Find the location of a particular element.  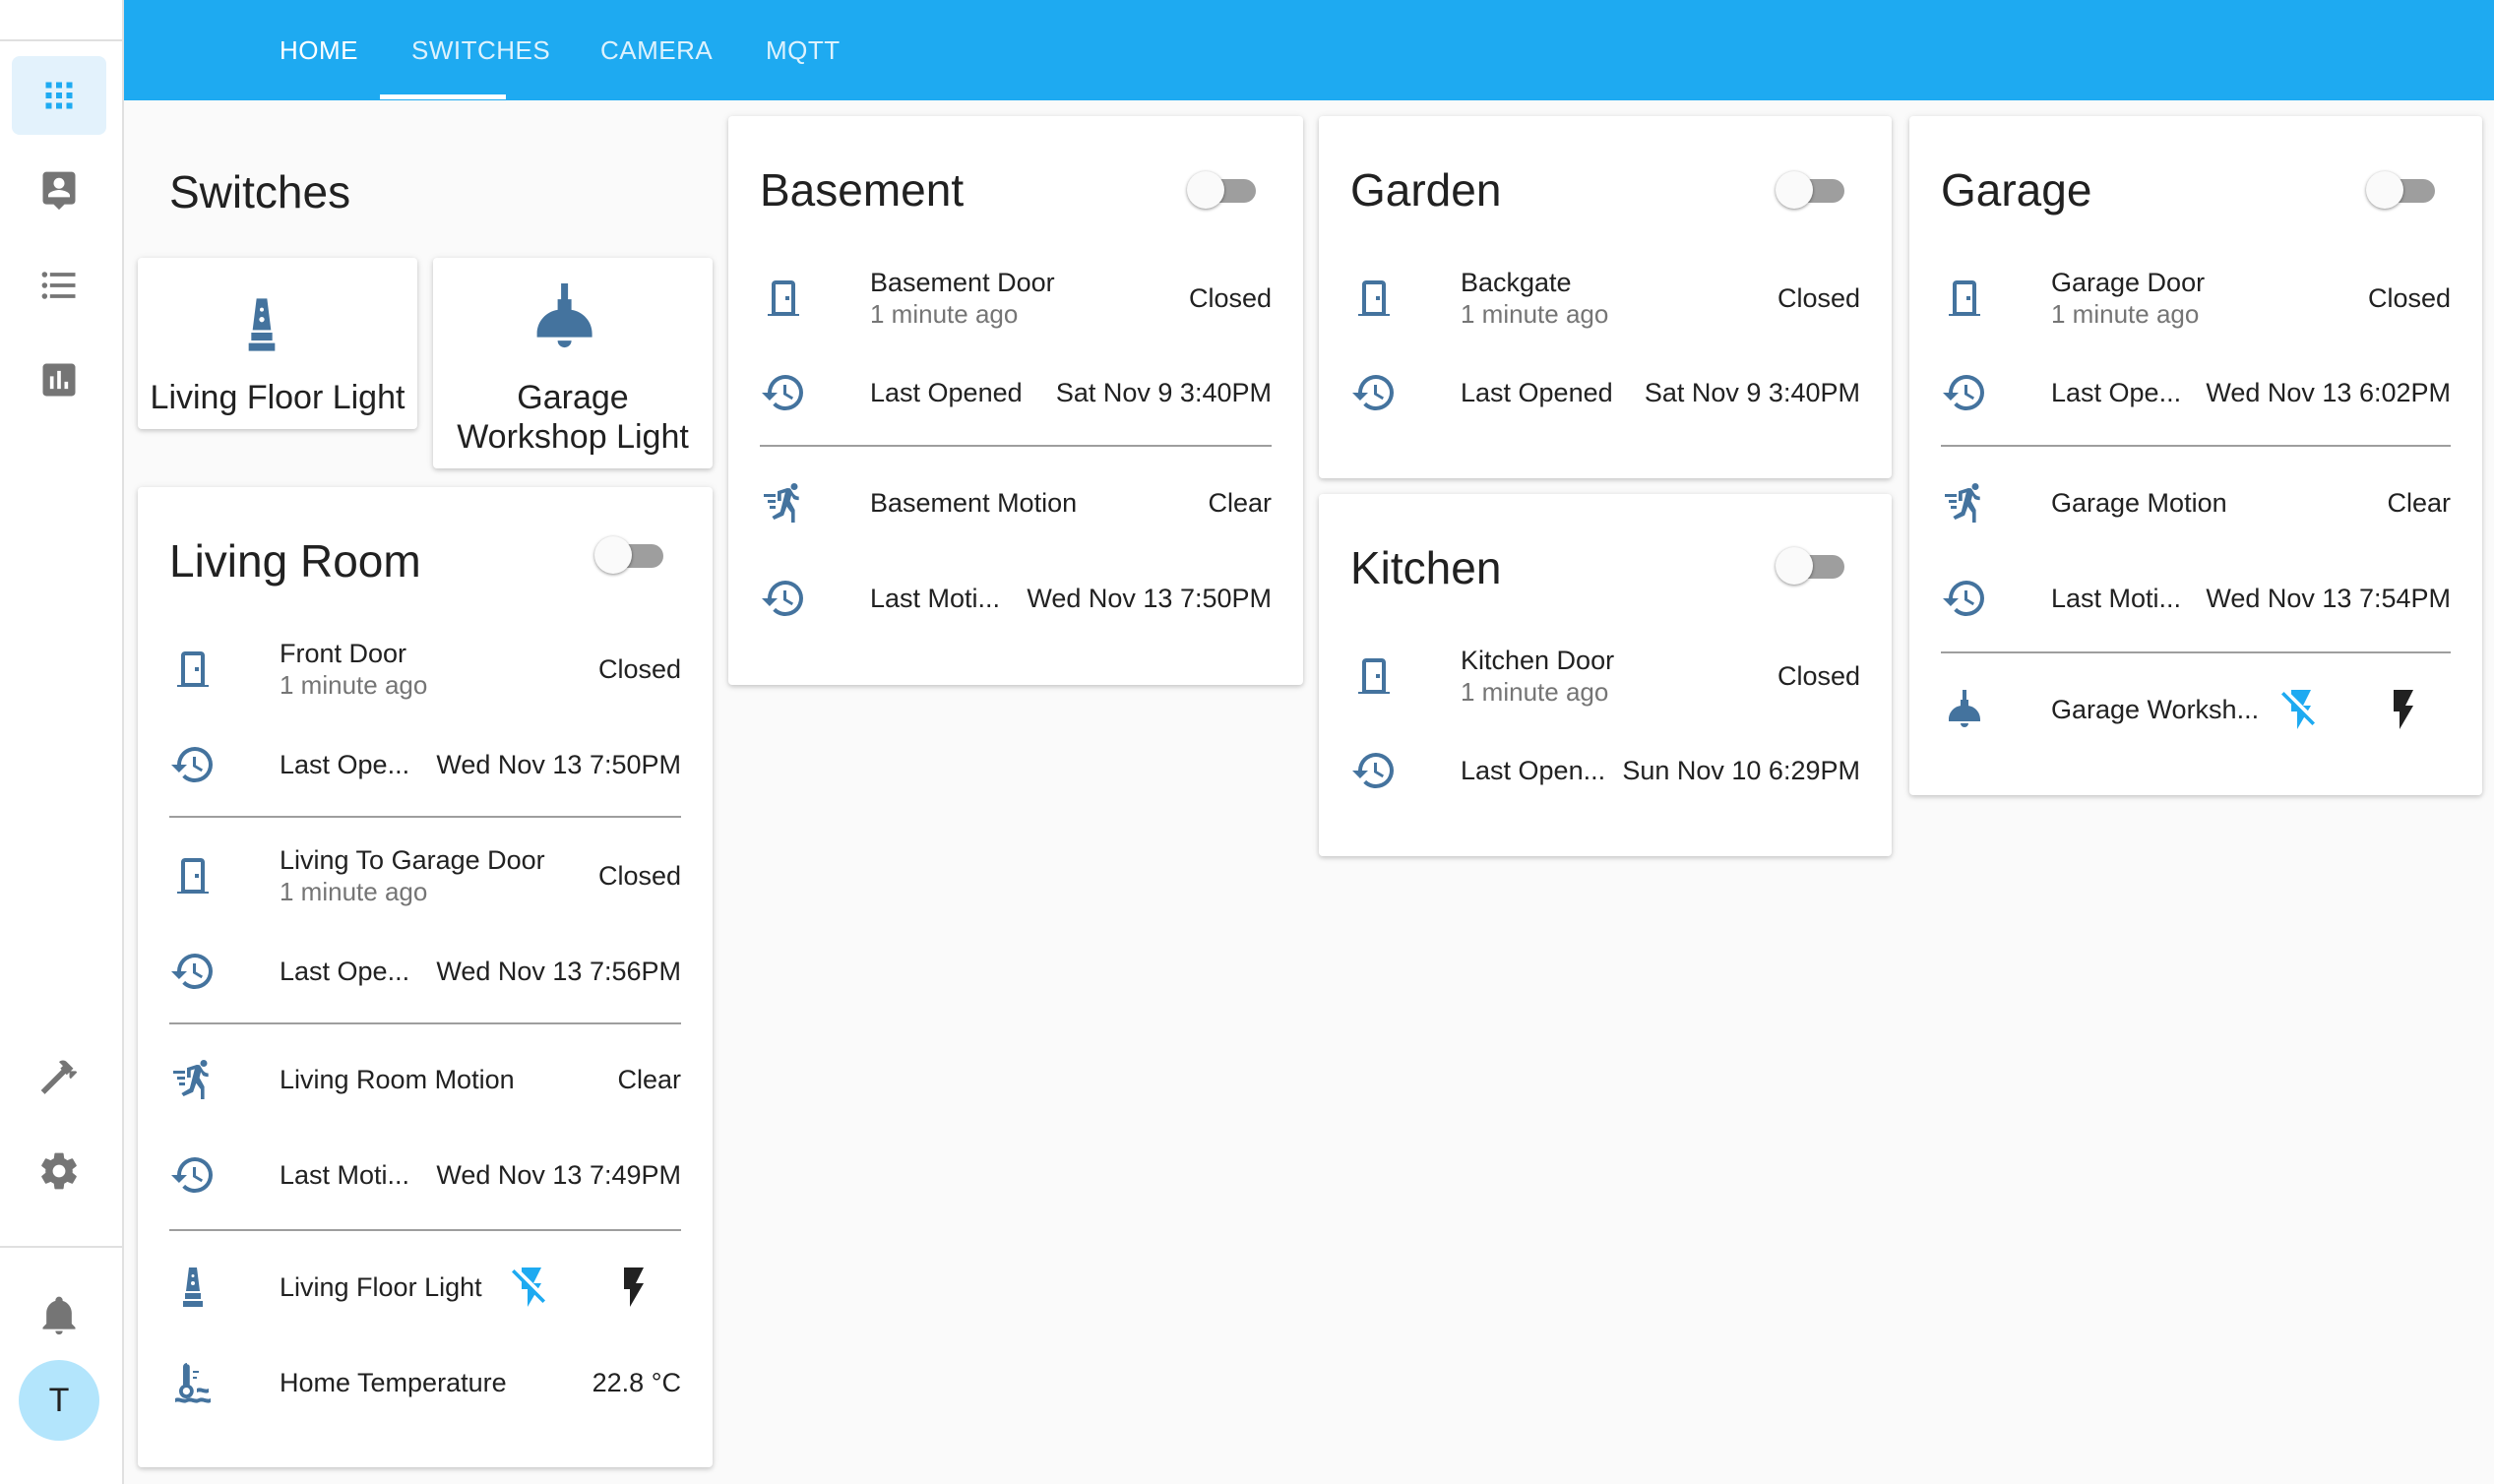

living-room-toggle is located at coordinates (630, 554).